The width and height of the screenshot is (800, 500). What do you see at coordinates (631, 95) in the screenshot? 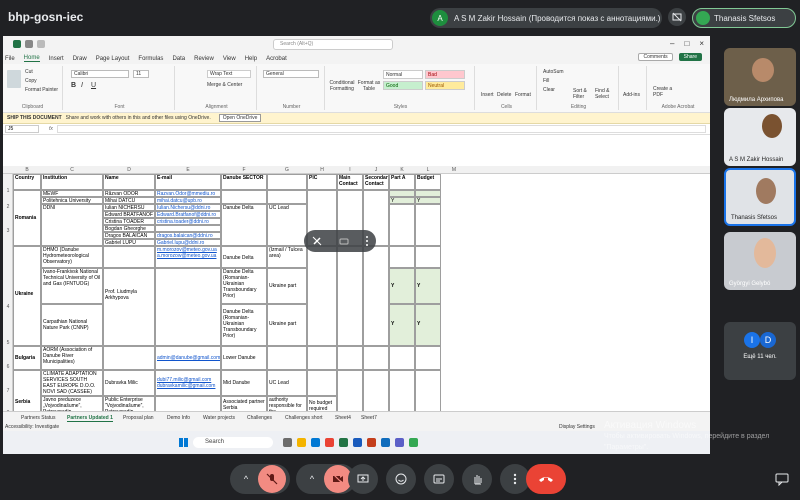
I see `addins-button: Add-ins` at bounding box center [631, 95].